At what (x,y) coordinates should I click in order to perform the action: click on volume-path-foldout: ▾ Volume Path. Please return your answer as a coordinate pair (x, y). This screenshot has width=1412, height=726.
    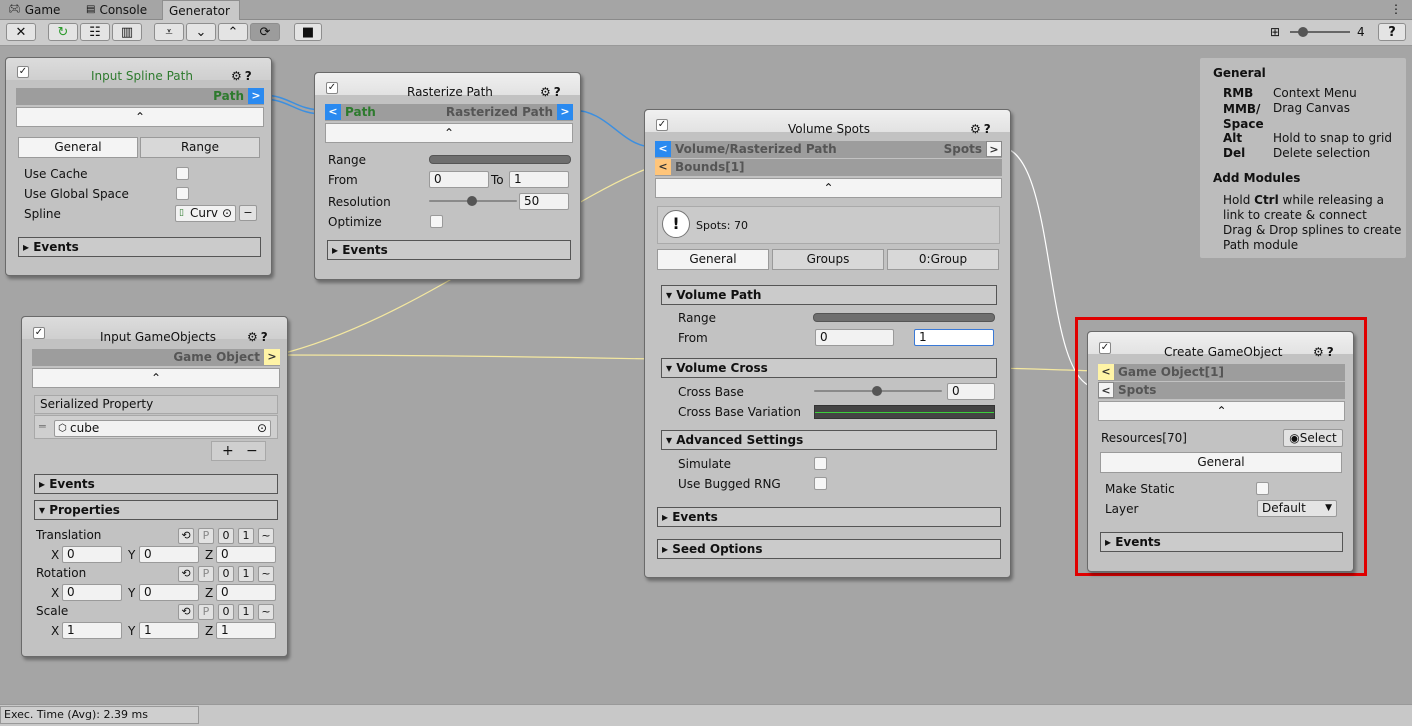
    Looking at the image, I should click on (829, 295).